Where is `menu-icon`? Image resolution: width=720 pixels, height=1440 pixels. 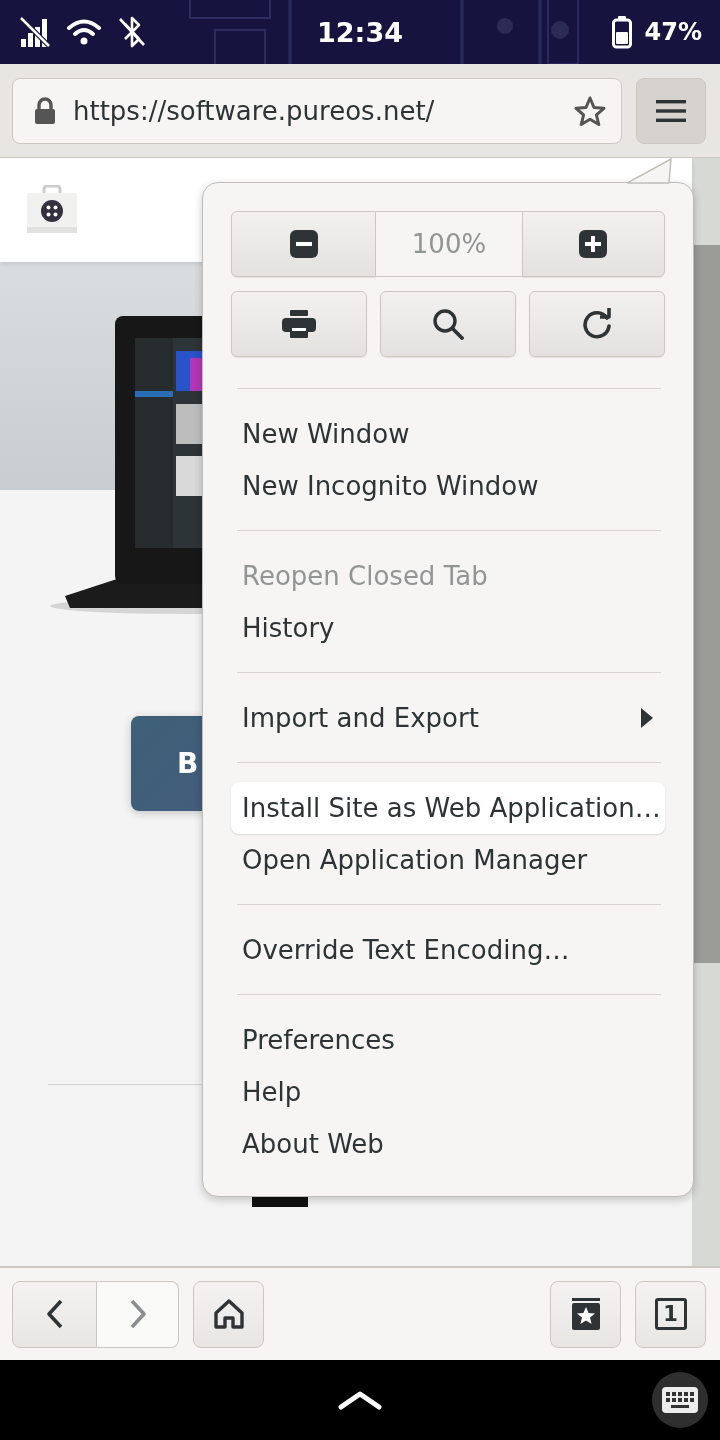
menu-icon is located at coordinates (671, 110).